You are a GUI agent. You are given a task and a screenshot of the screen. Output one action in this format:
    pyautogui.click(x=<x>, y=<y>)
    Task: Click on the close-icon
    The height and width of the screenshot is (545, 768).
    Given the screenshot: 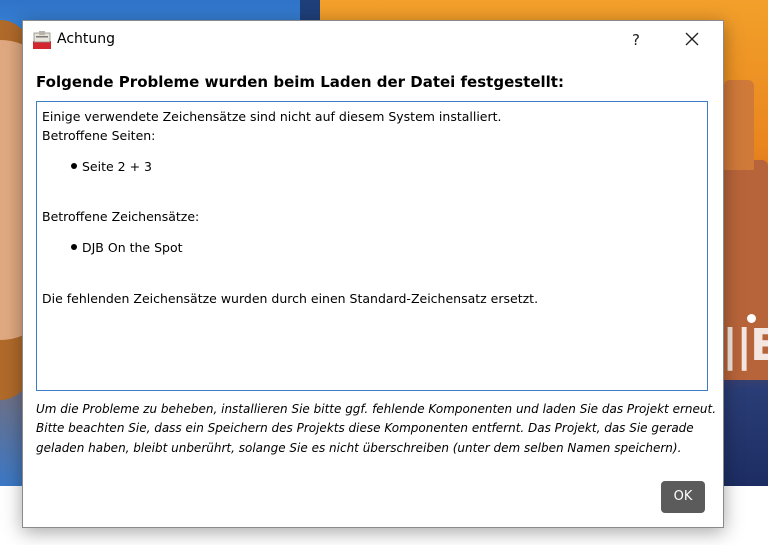 What is the action you would take?
    pyautogui.click(x=692, y=39)
    